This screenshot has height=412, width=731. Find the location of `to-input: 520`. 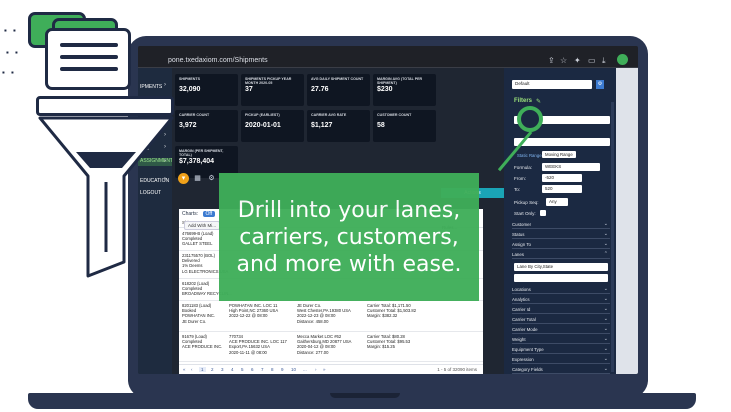

to-input: 520 is located at coordinates (562, 189).